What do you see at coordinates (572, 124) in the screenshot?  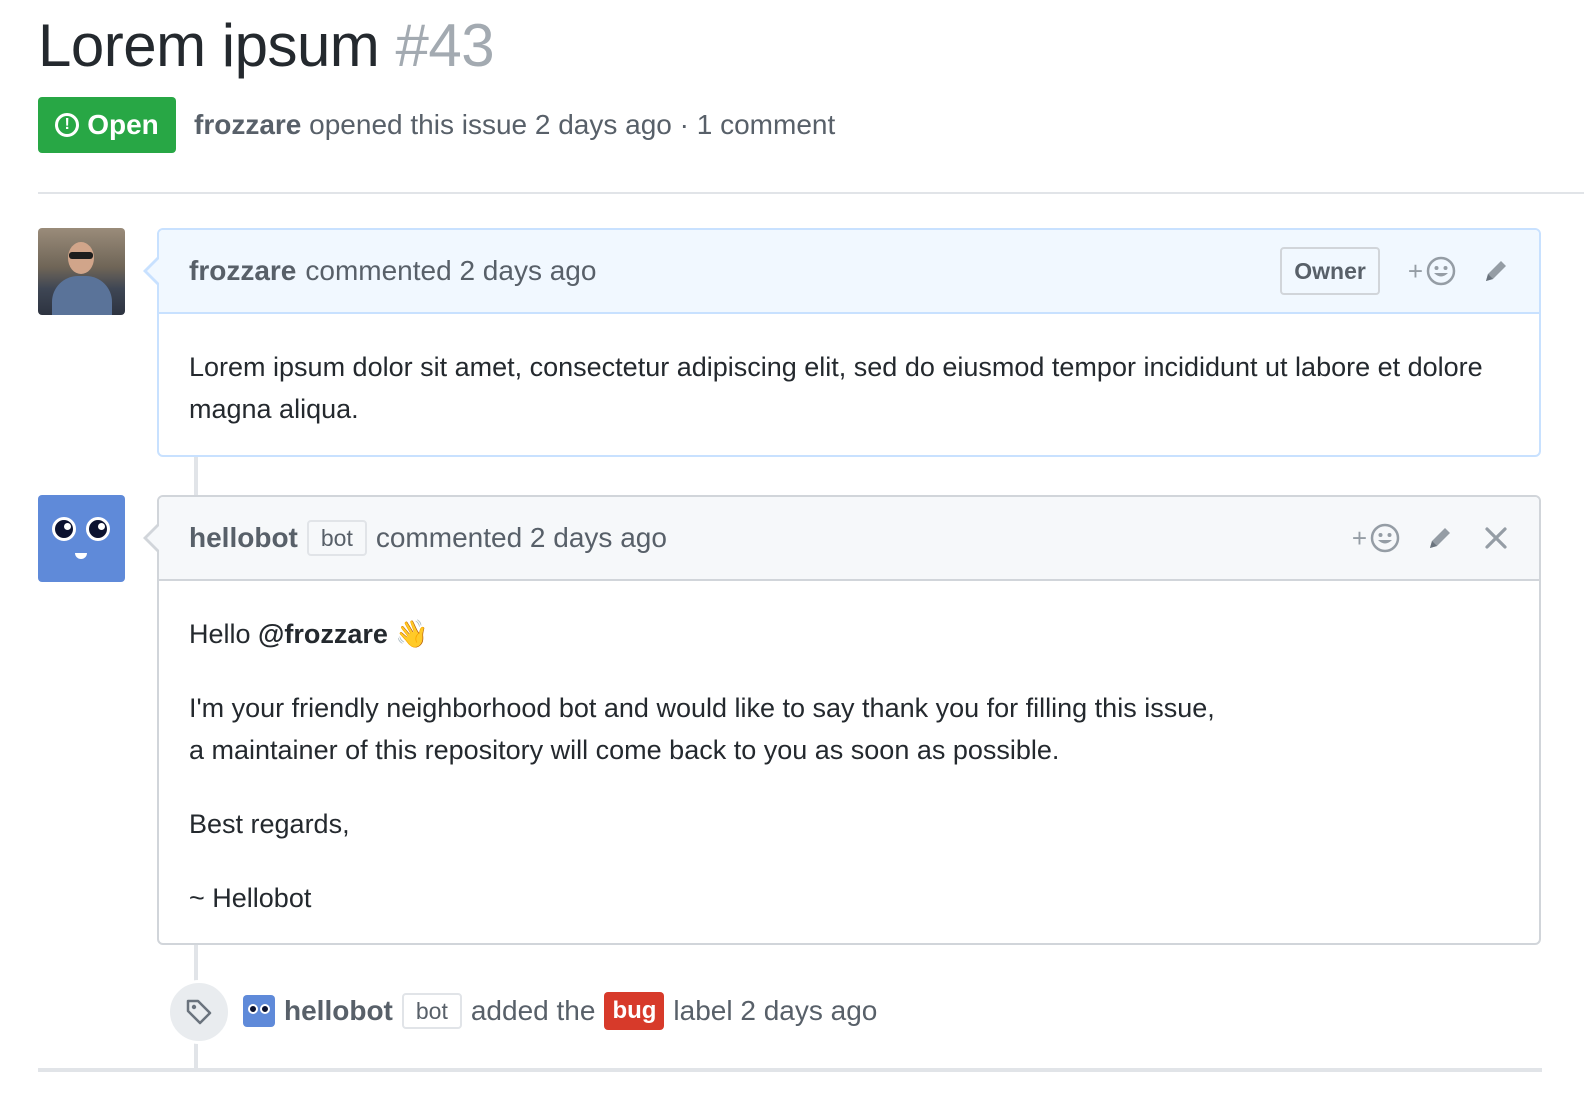 I see `issue-meta-text: opened this issue 2 days ago · 1 comment` at bounding box center [572, 124].